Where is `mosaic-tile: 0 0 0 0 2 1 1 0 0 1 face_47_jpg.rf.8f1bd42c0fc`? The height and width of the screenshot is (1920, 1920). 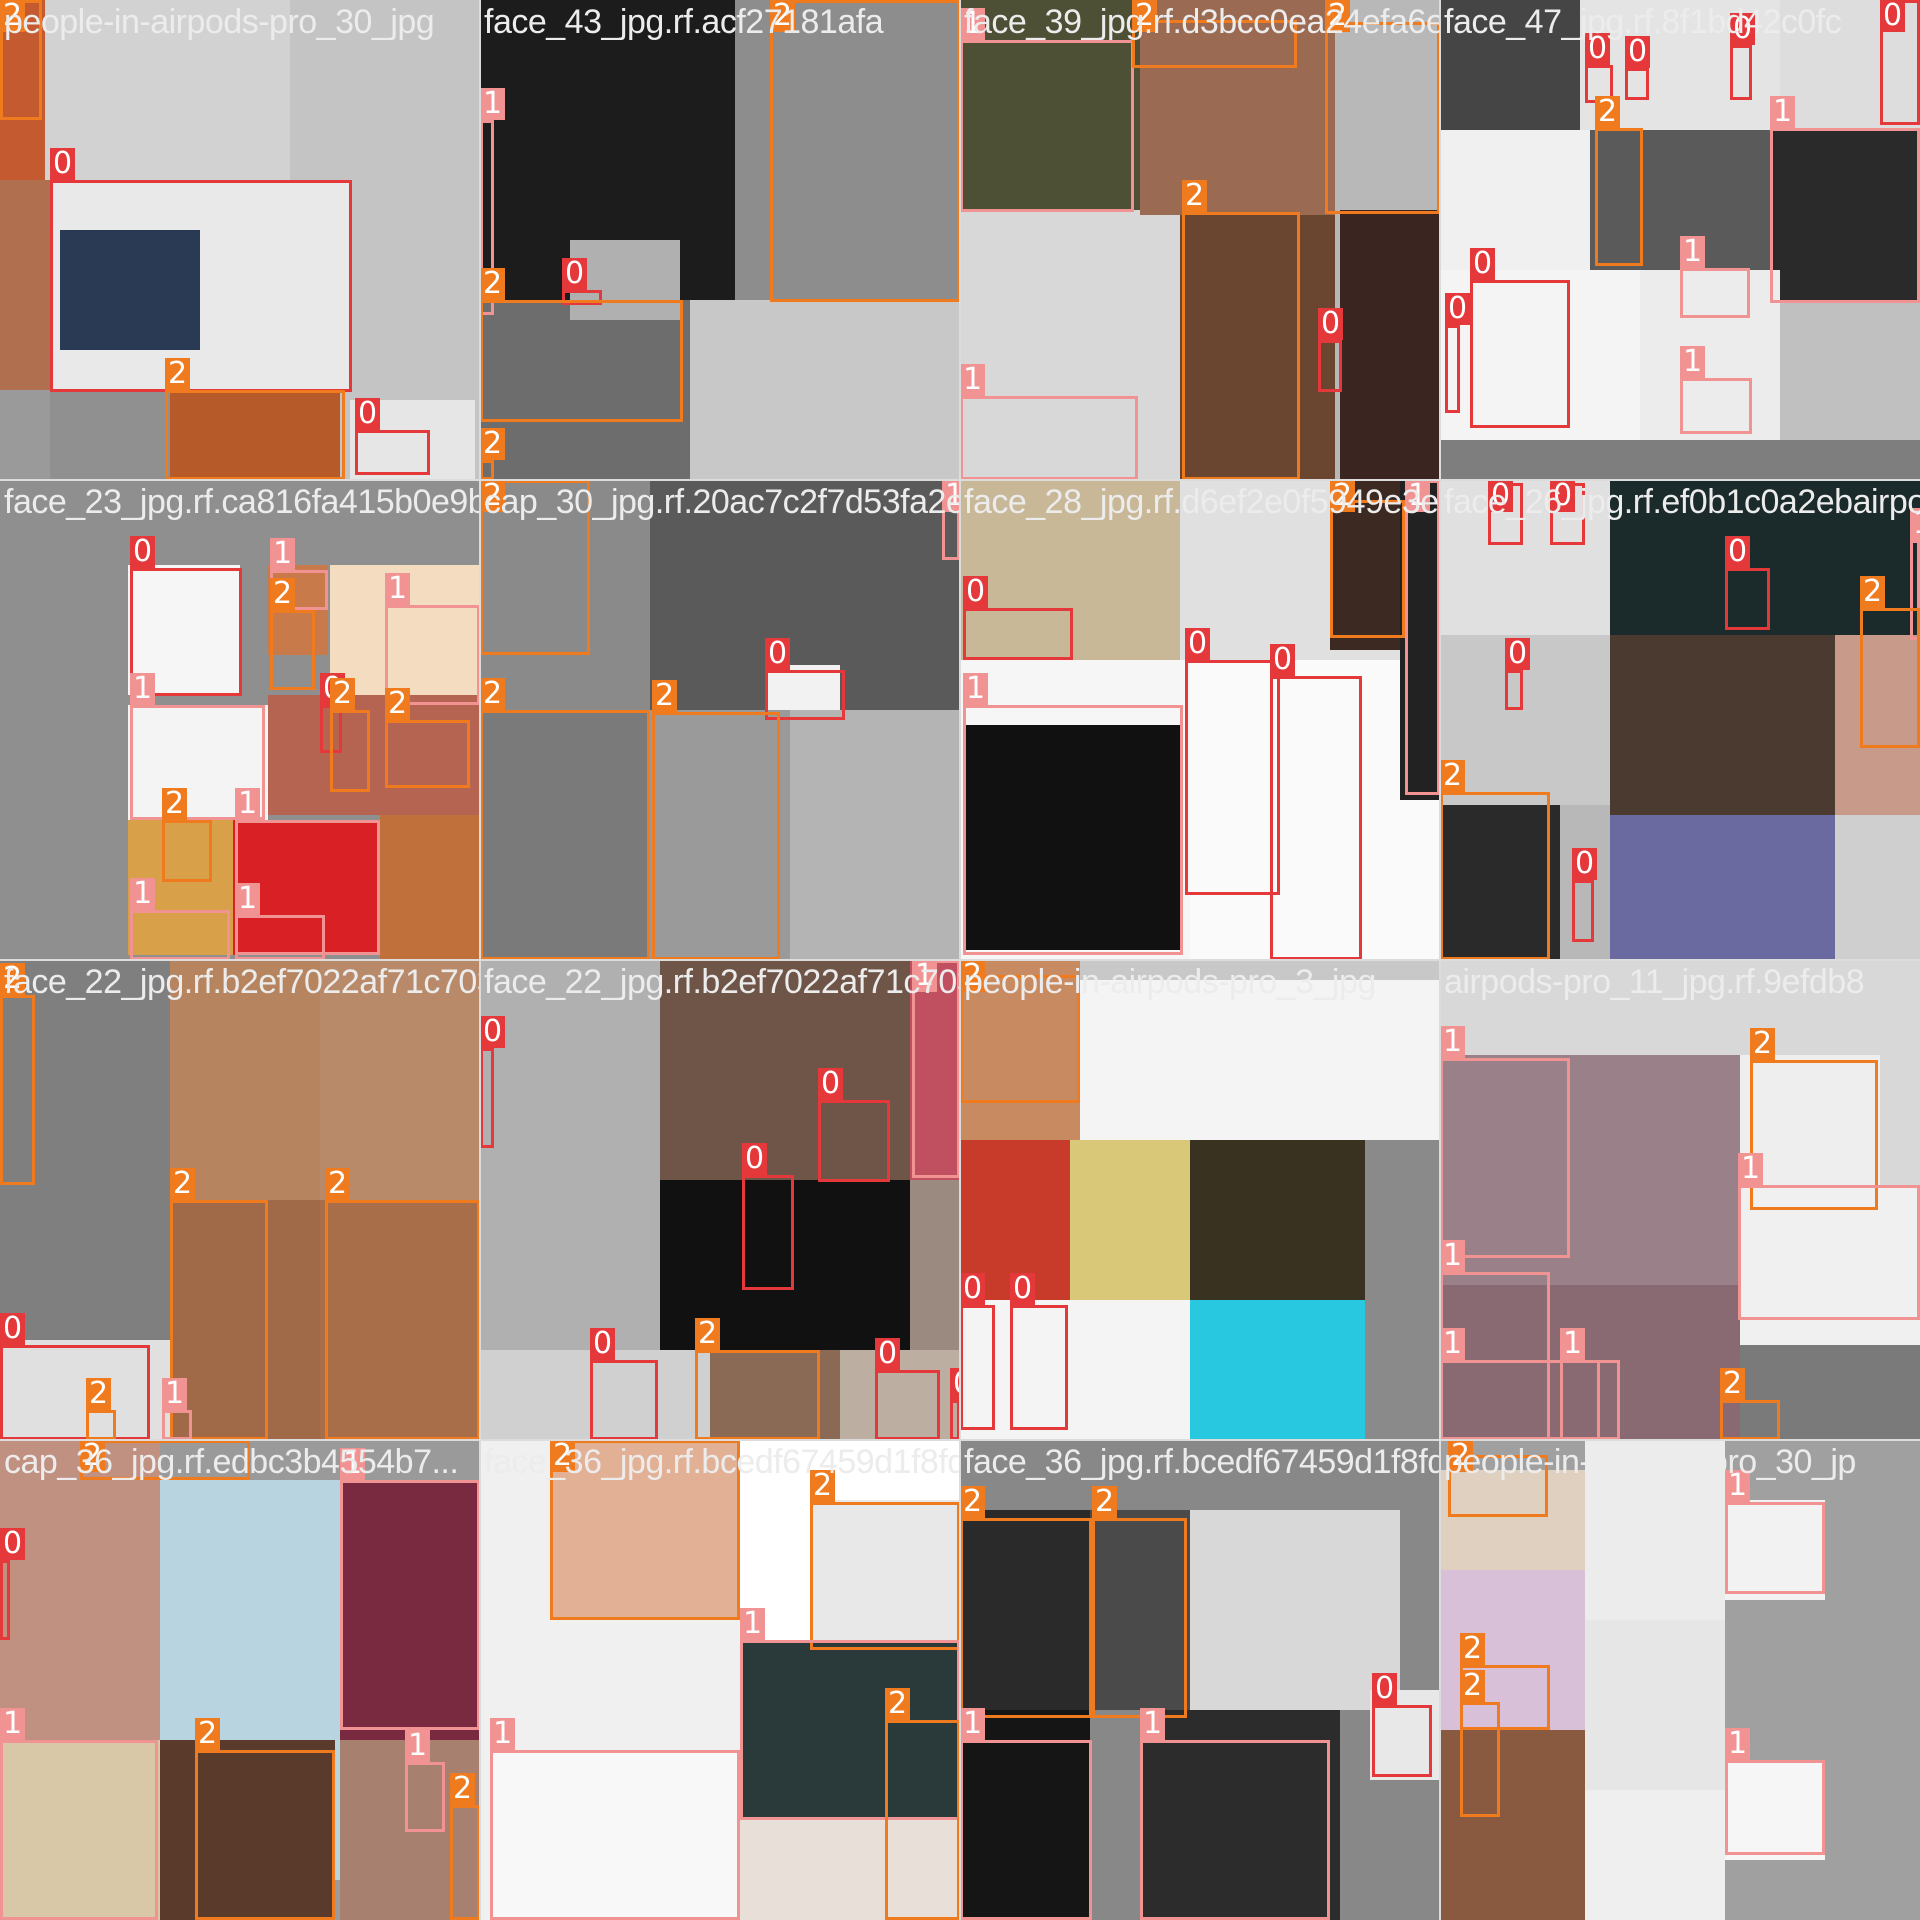 mosaic-tile: 0 0 0 0 2 1 1 0 0 1 face_47_jpg.rf.8f1bd42c0fc is located at coordinates (1680, 240).